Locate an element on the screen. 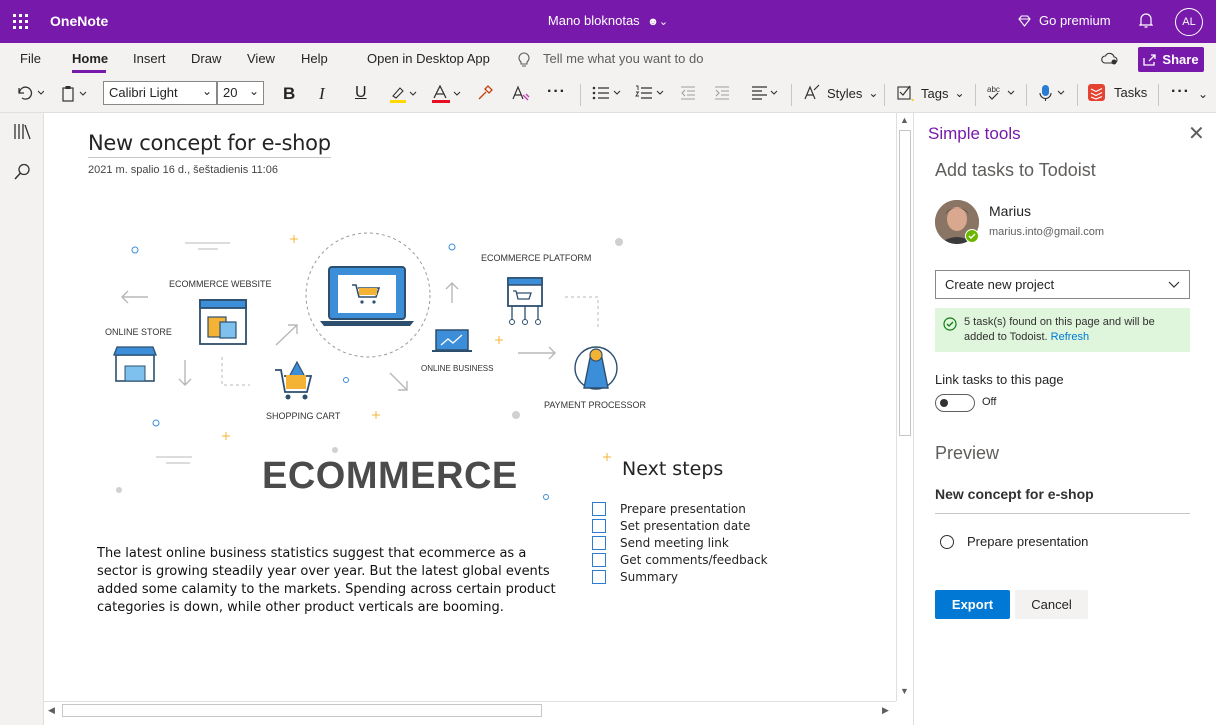 This screenshot has height=725, width=1216. todo-text: Send meeting link is located at coordinates (674, 543).